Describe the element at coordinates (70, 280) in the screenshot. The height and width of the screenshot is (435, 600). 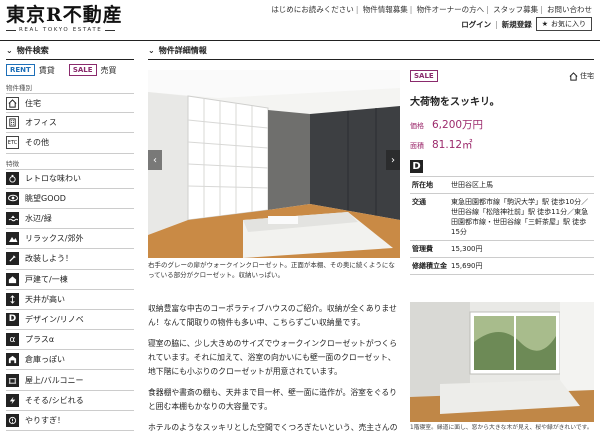
I see `feature-item-detached: 戸建て/一棟` at that location.